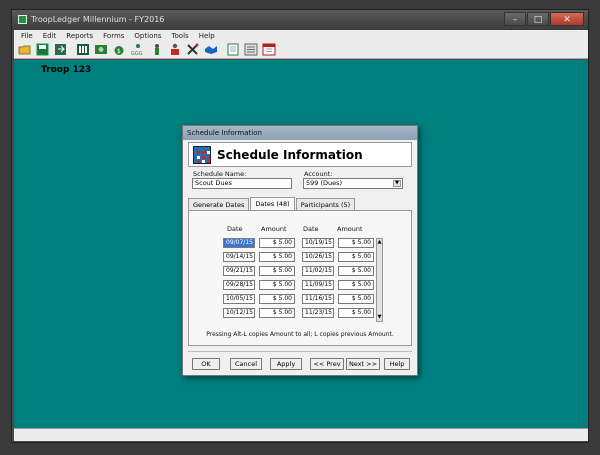  What do you see at coordinates (50, 36) in the screenshot?
I see `menu-edit: Edit` at bounding box center [50, 36].